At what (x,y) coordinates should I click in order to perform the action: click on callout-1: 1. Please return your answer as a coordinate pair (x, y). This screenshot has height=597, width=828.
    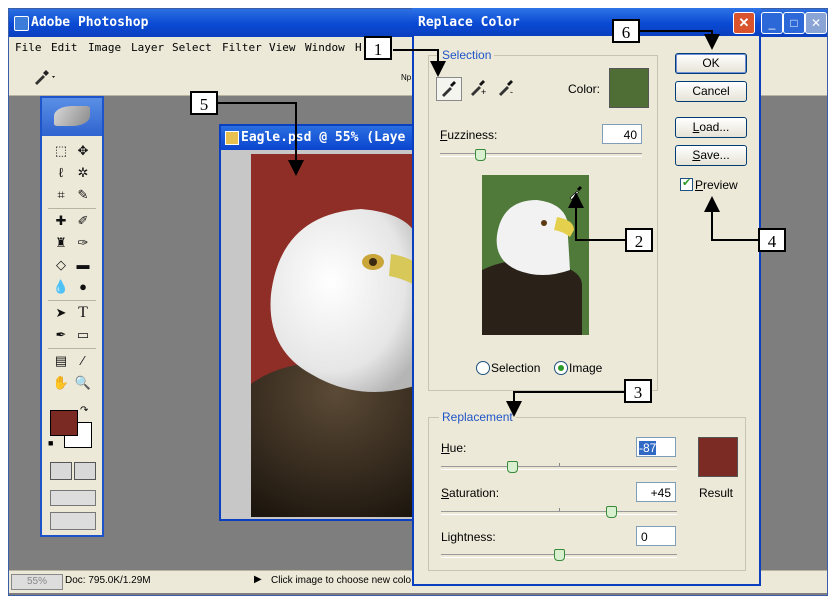
    Looking at the image, I should click on (378, 48).